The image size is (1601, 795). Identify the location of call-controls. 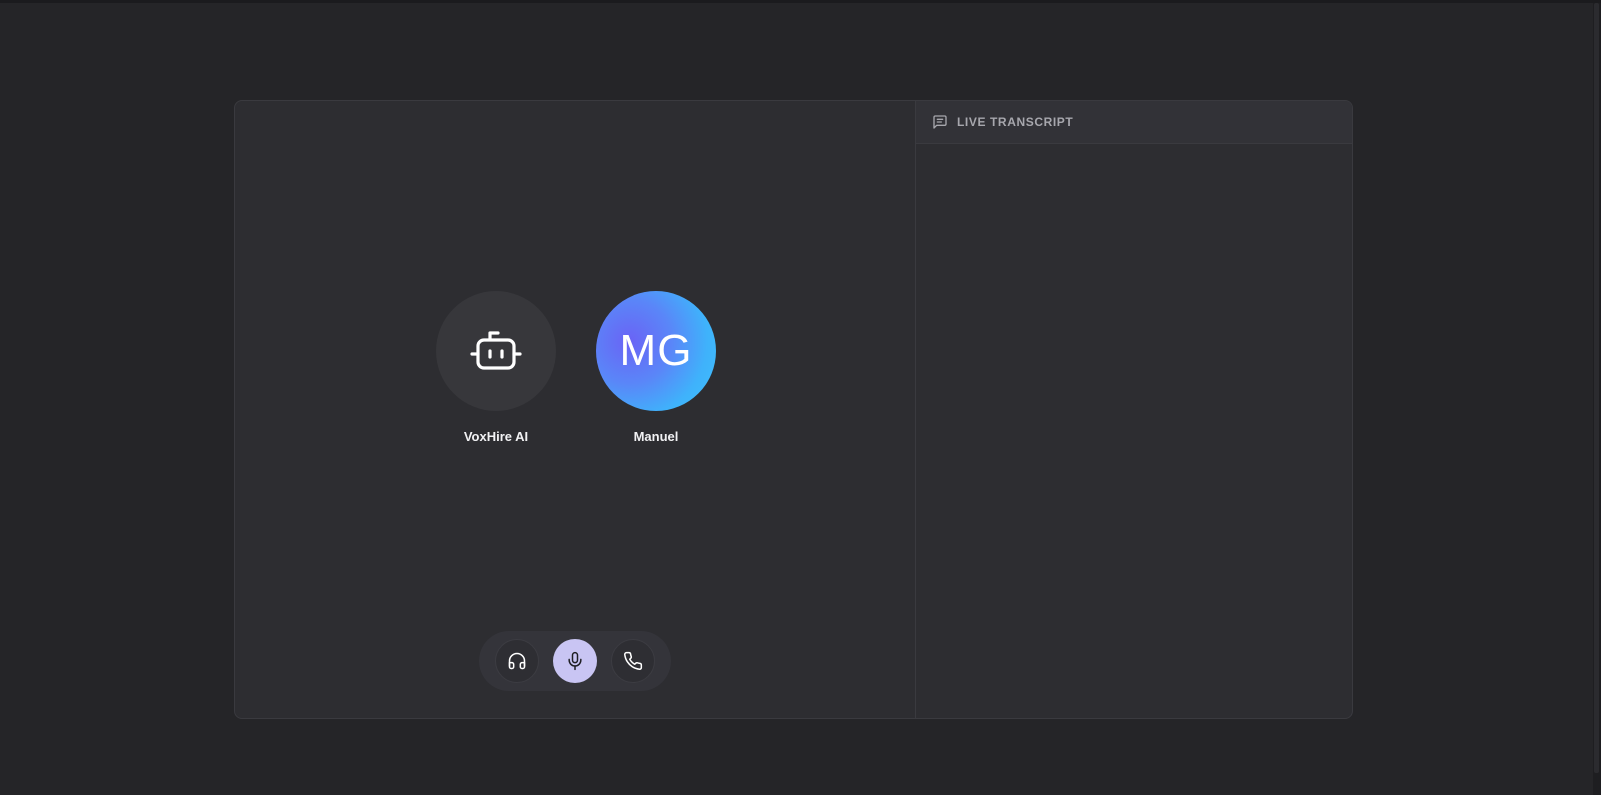
(575, 661).